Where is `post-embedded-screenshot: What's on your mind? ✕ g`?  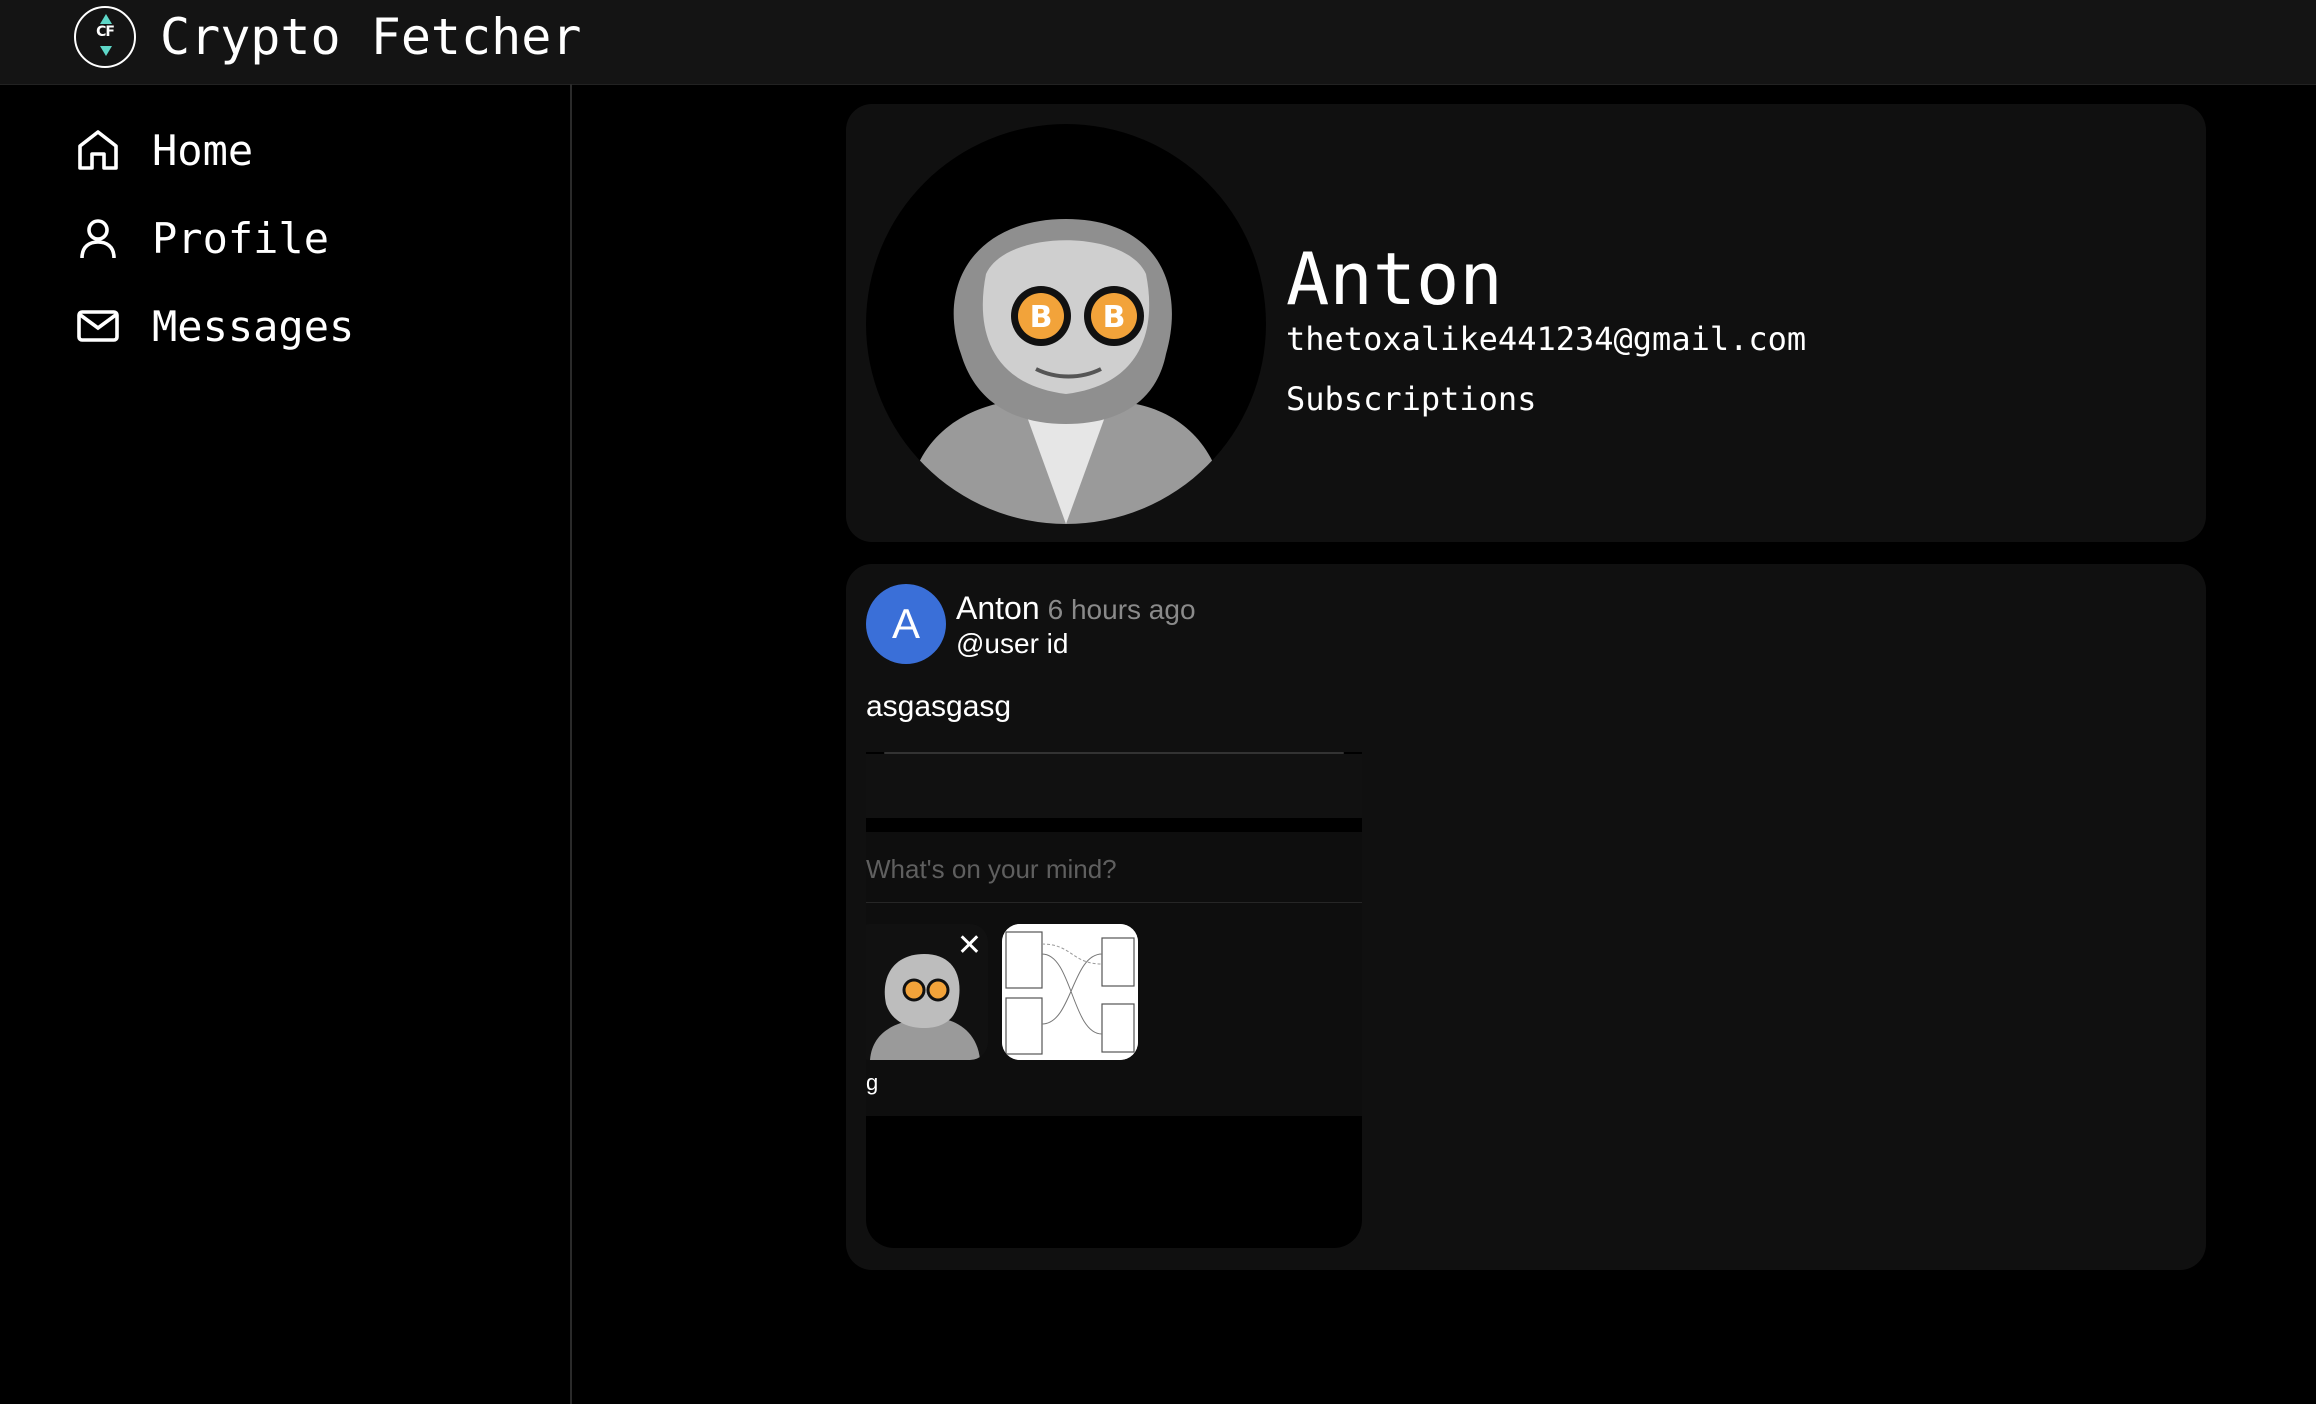
post-embedded-screenshot: What's on your mind? ✕ g is located at coordinates (1114, 1000).